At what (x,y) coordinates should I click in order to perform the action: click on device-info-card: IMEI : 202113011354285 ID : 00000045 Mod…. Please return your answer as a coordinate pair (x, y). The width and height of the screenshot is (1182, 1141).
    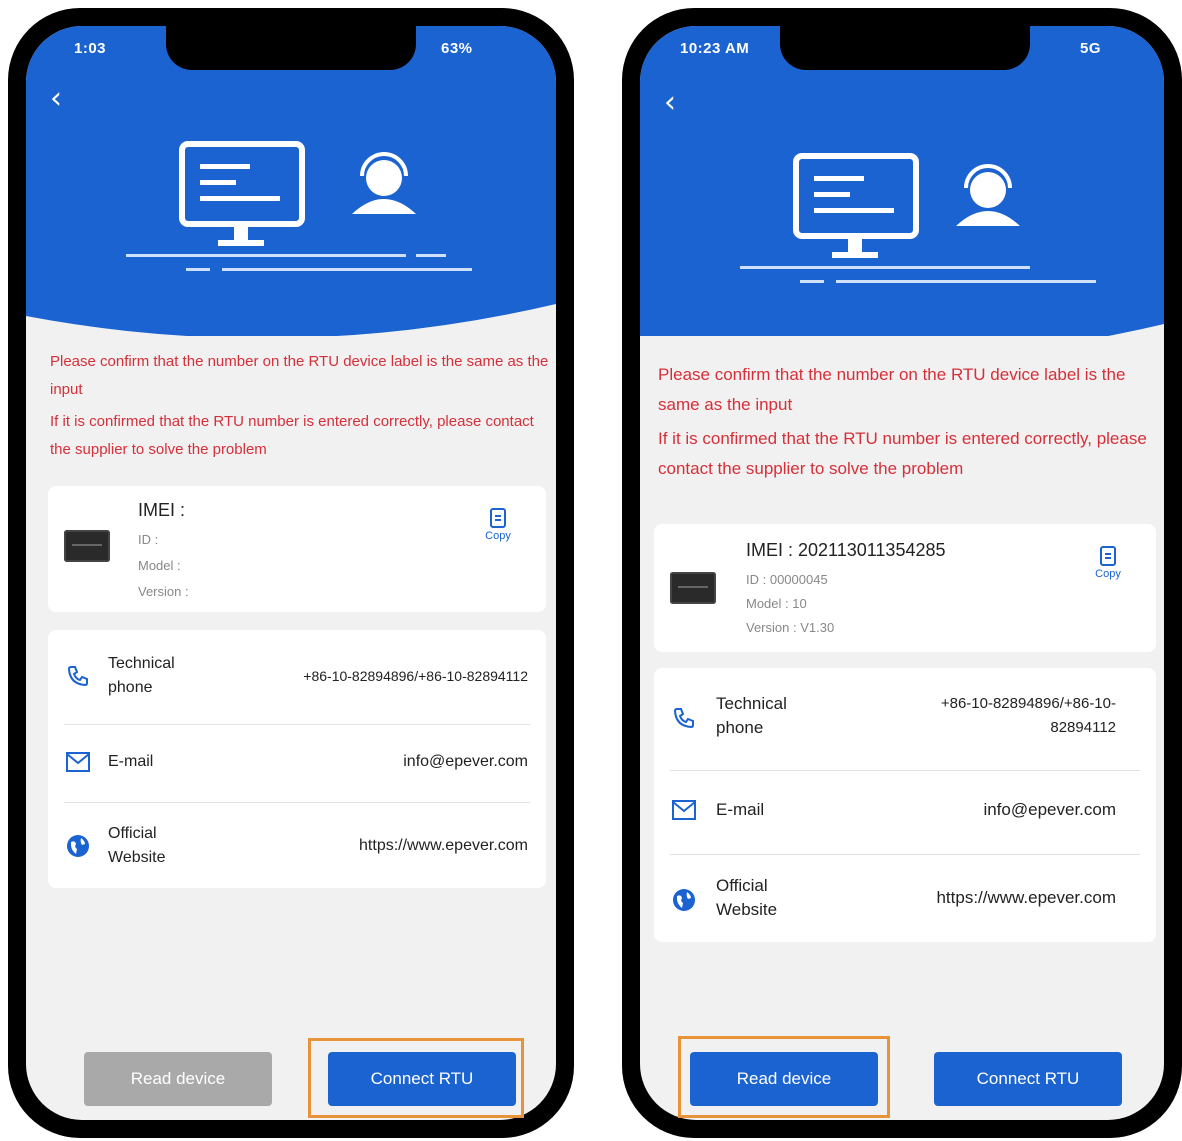
    Looking at the image, I should click on (905, 588).